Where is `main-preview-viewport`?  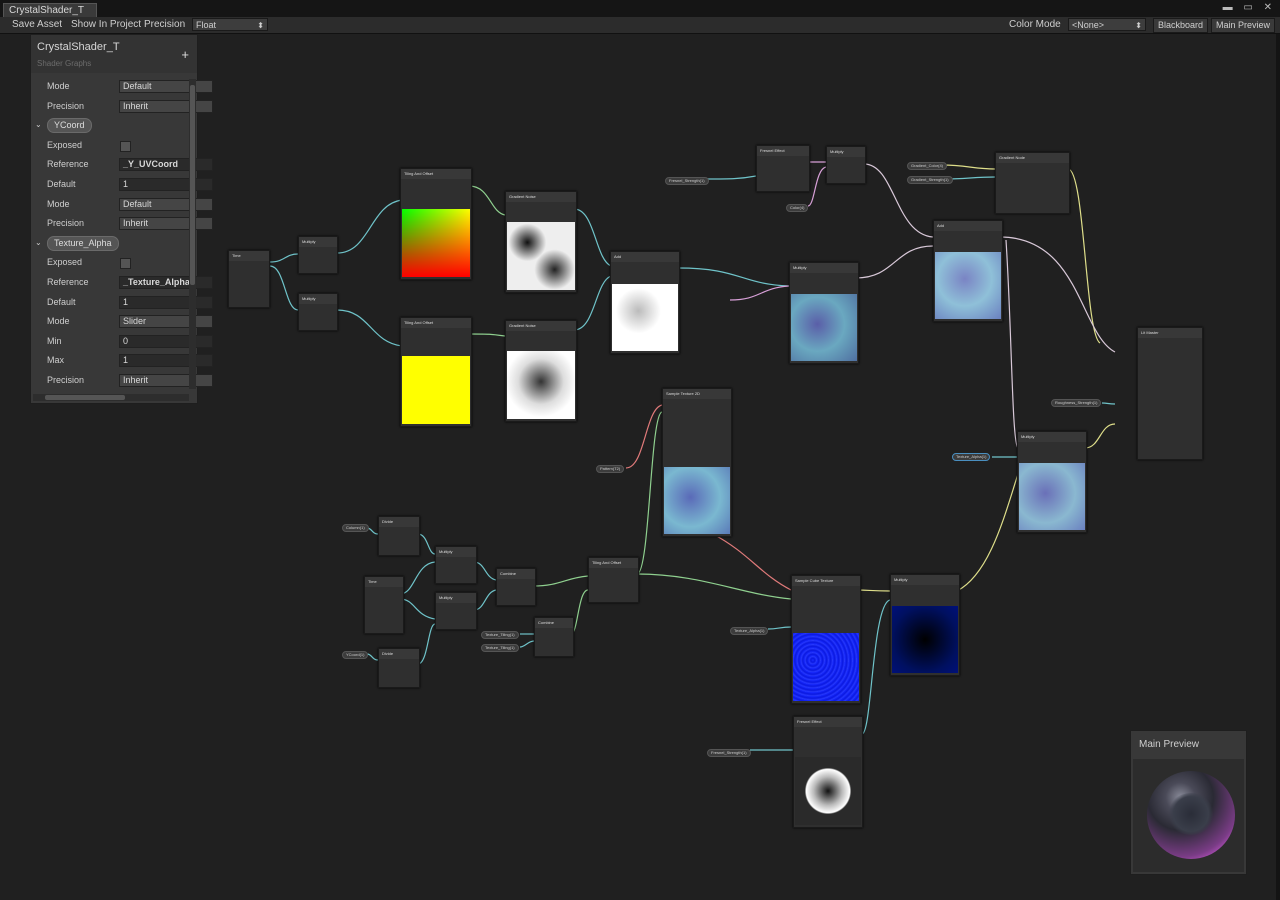 main-preview-viewport is located at coordinates (1188, 815).